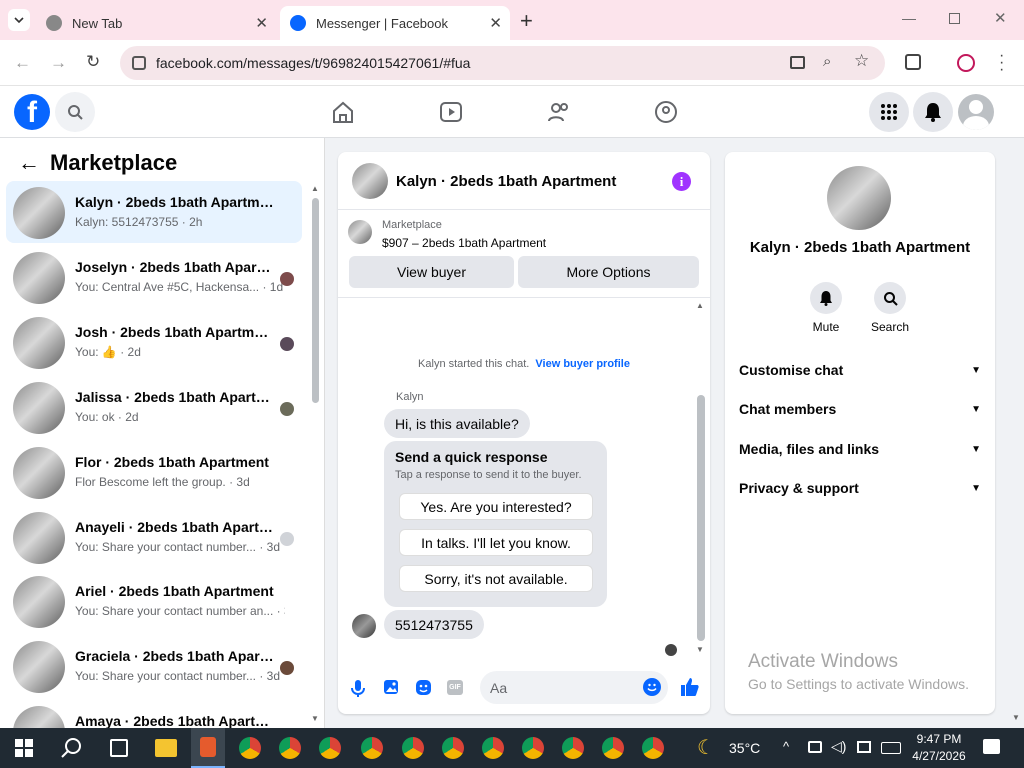 This screenshot has height=768, width=1024. What do you see at coordinates (208, 748) in the screenshot?
I see `pinned-app-icon` at bounding box center [208, 748].